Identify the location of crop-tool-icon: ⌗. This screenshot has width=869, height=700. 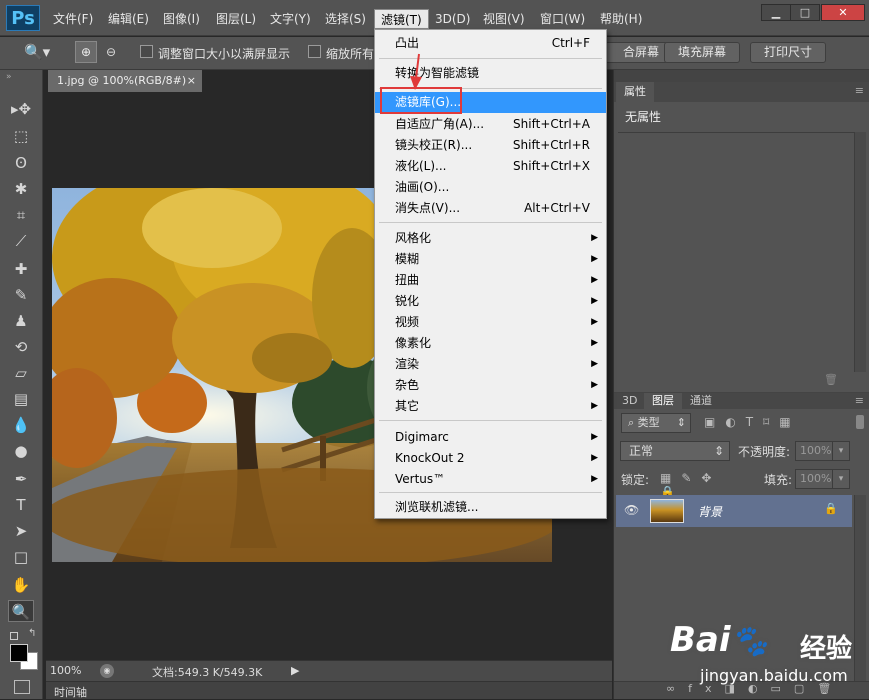
(21, 215).